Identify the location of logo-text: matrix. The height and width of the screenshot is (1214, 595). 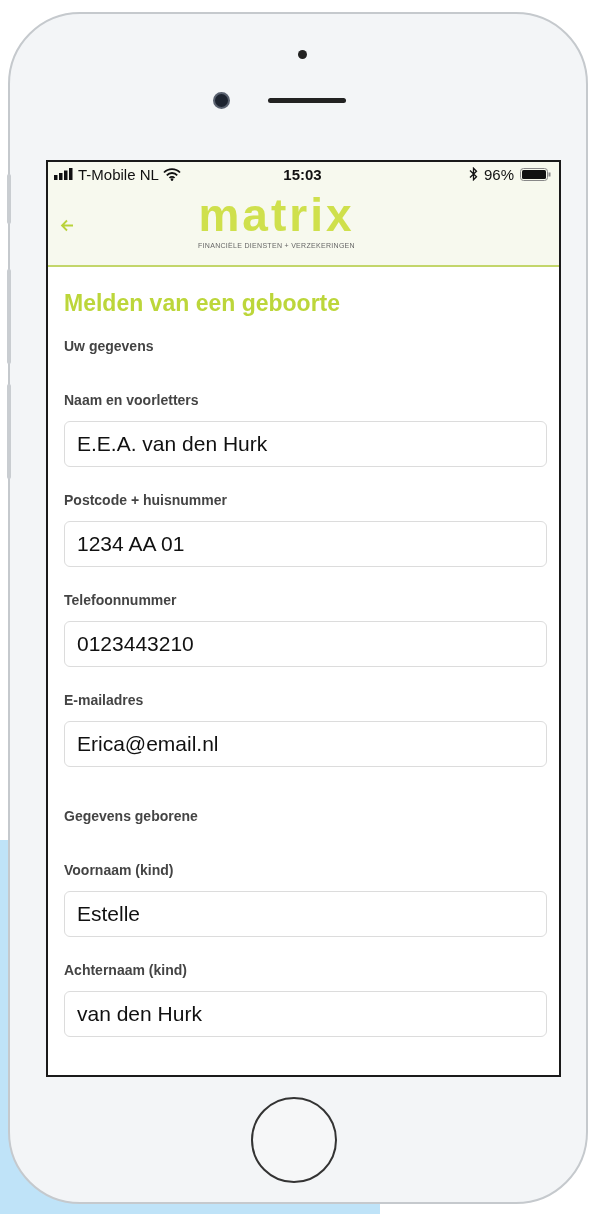
(276, 215).